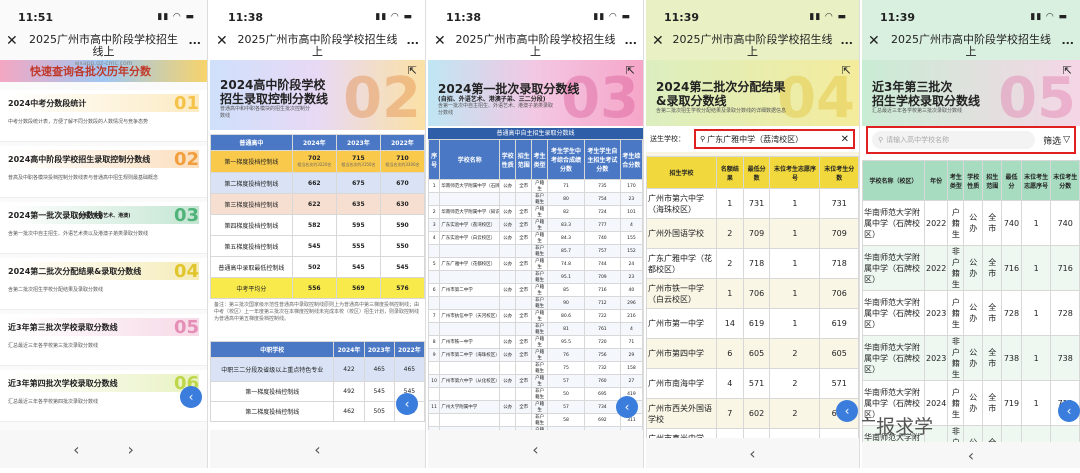 Image resolution: width=1080 pixels, height=473 pixels. What do you see at coordinates (602, 199) in the screenshot?
I see `table-cell: 754` at bounding box center [602, 199].